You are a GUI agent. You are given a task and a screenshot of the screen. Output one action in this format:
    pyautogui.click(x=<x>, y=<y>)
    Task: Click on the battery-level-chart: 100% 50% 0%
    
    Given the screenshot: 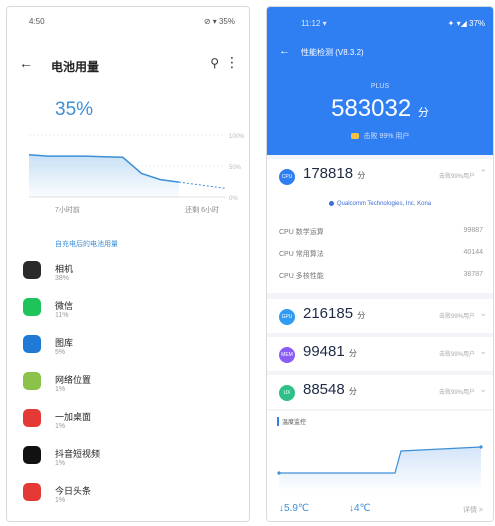 What is the action you would take?
    pyautogui.click(x=137, y=168)
    